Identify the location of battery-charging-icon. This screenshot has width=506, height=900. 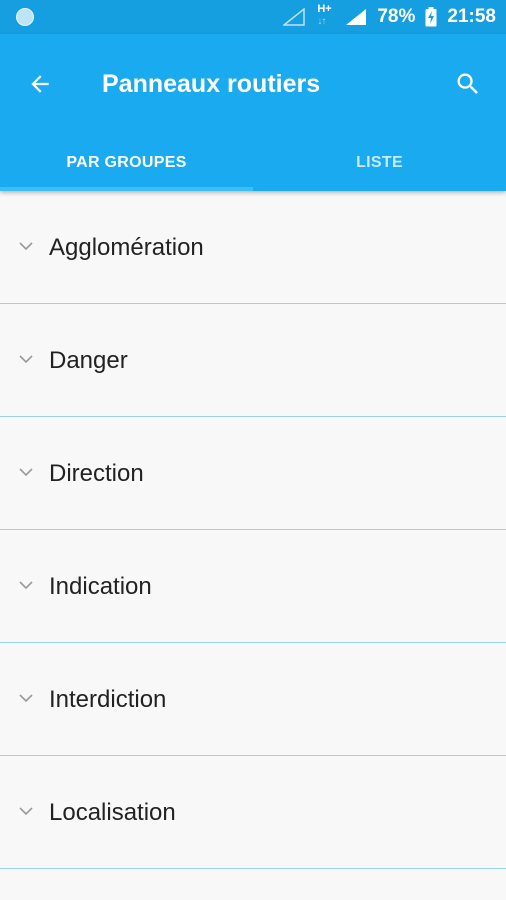
(431, 17).